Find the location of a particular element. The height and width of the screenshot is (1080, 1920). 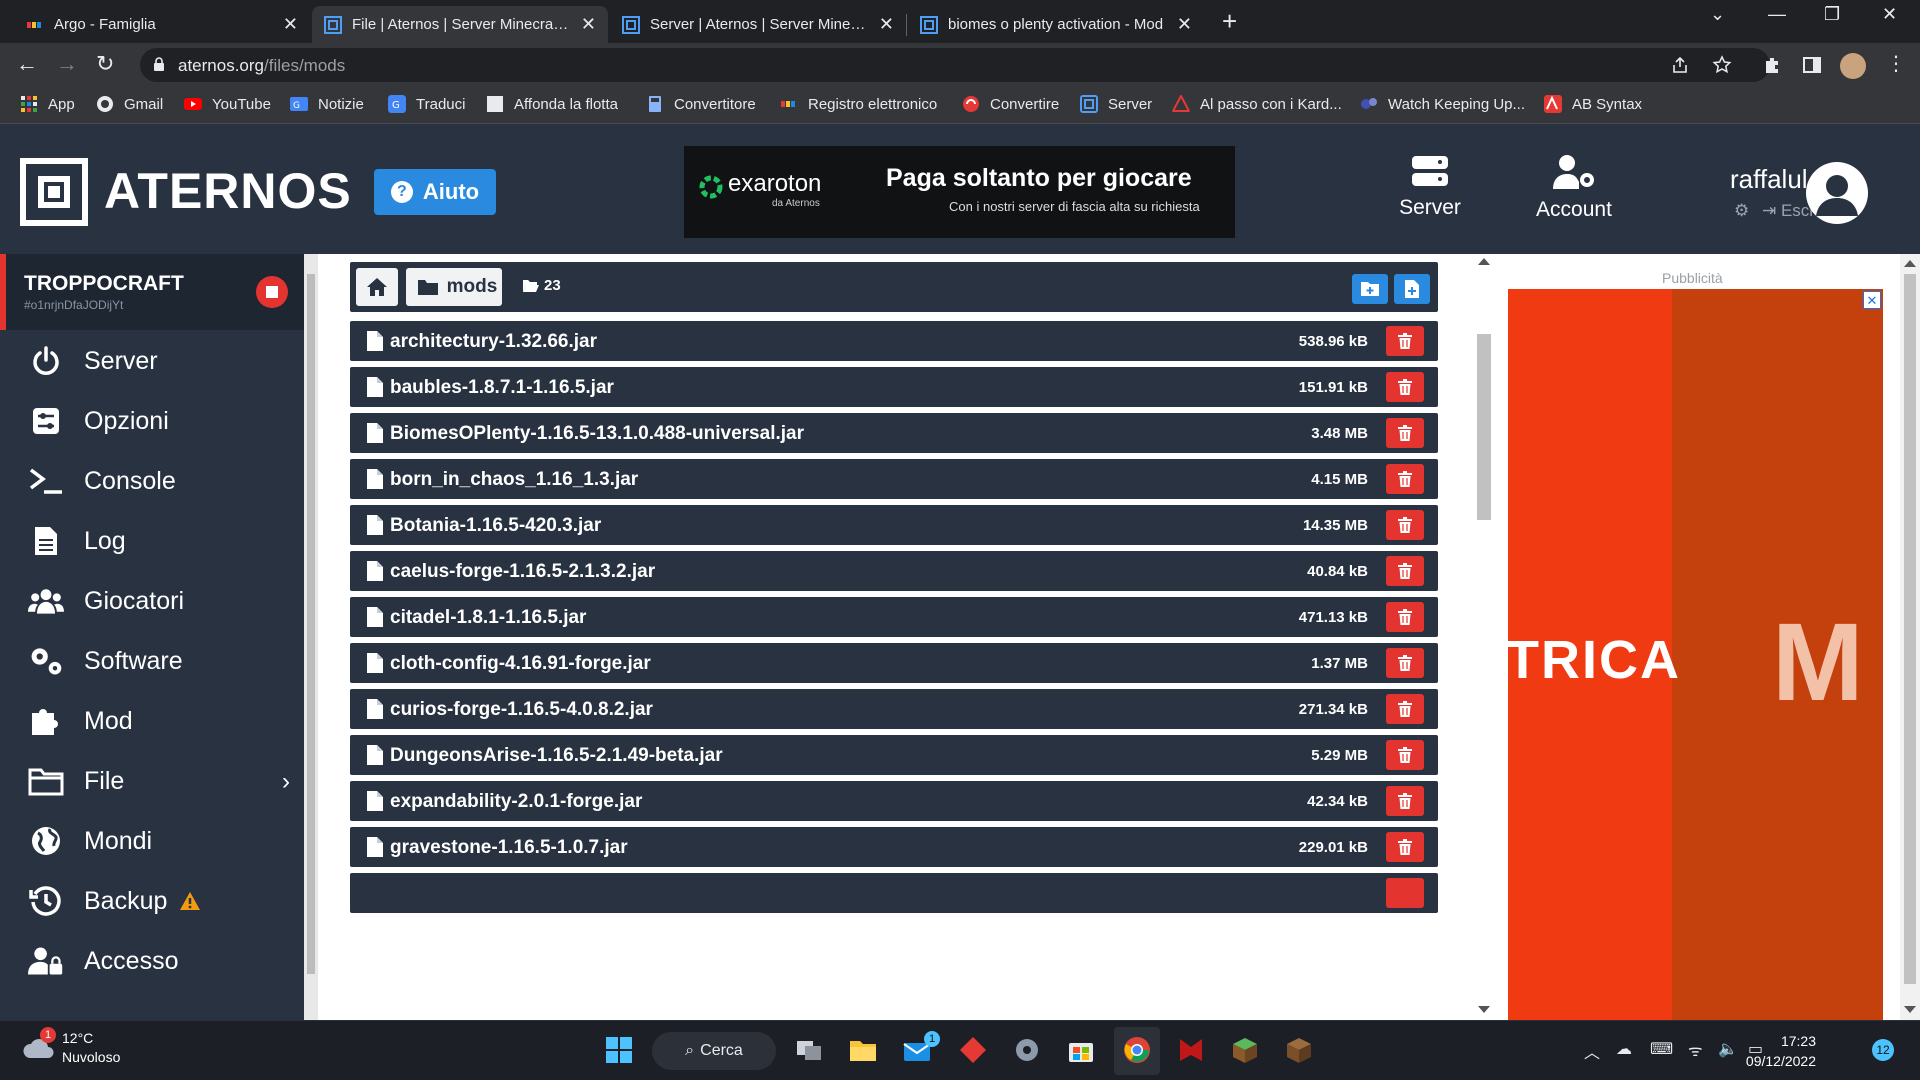

restore-icon: ❐ is located at coordinates (1832, 14).